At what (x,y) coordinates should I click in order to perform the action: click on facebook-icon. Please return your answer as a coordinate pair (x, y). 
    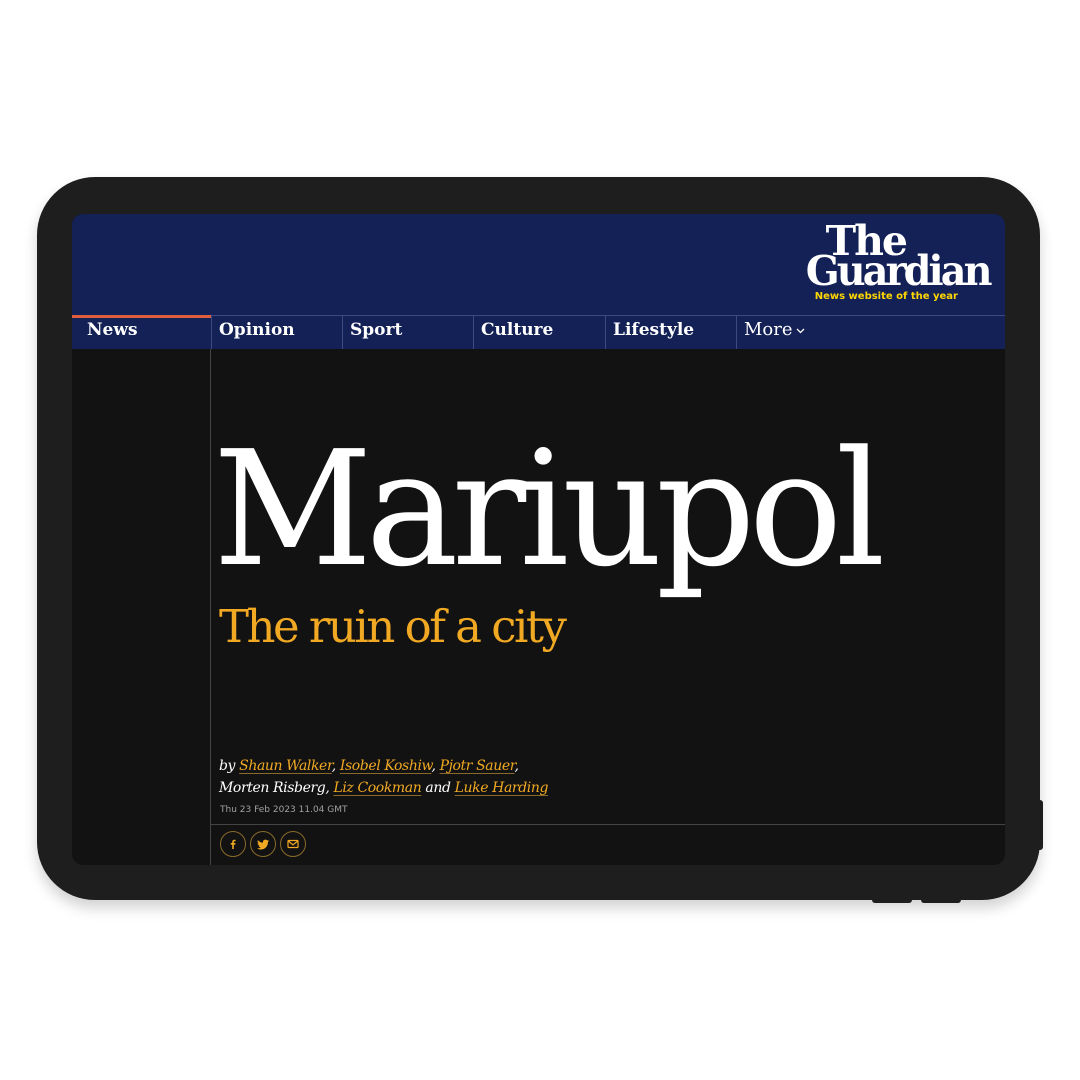
    Looking at the image, I should click on (233, 844).